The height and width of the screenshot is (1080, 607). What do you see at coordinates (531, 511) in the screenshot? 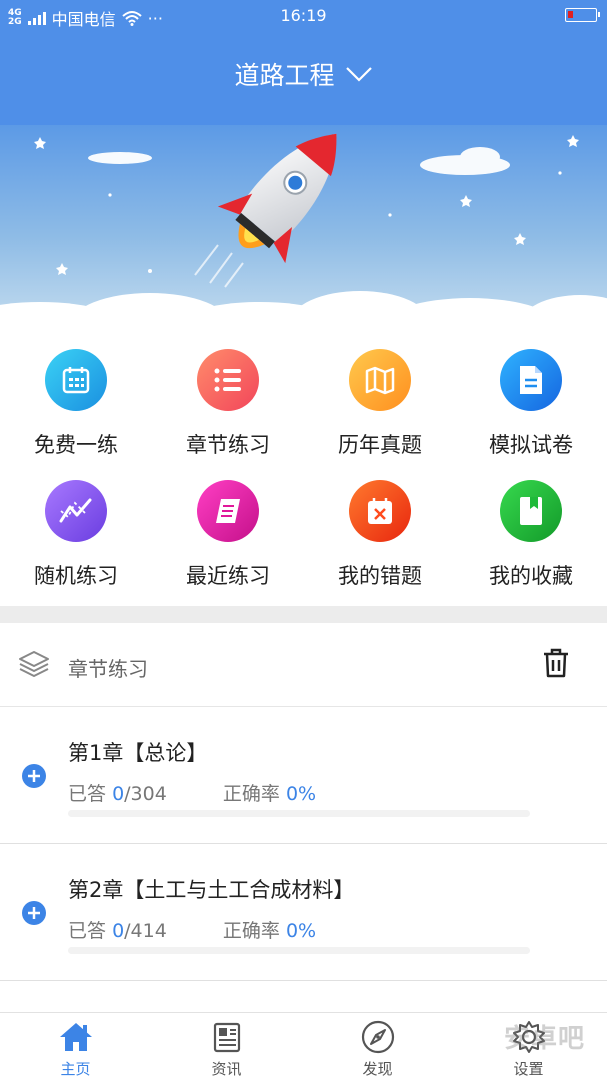
I see `bookmark-icon` at bounding box center [531, 511].